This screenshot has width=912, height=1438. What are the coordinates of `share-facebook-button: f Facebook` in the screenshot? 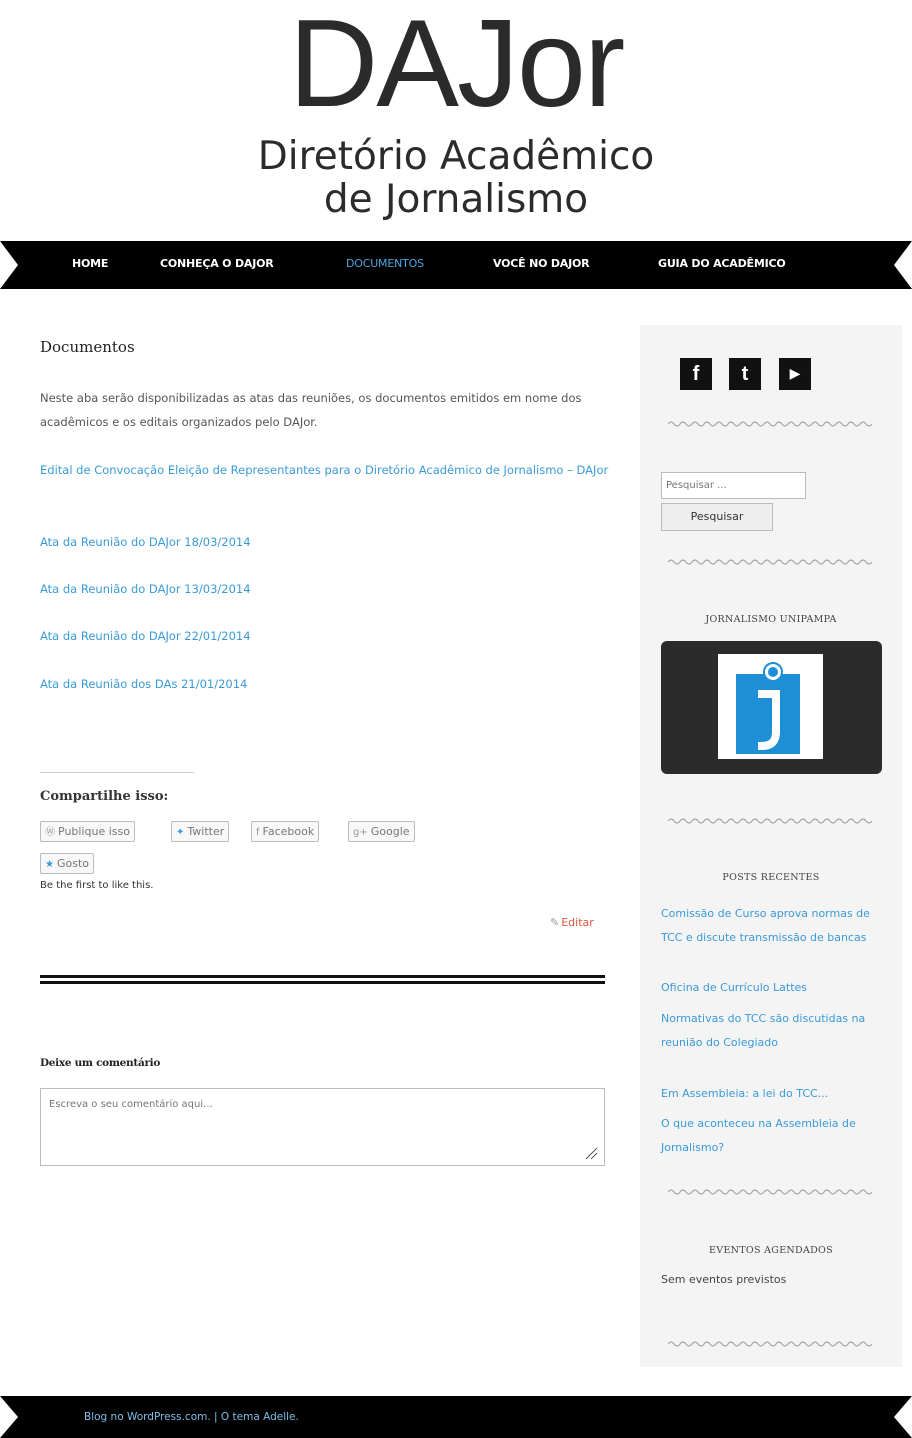 It's located at (285, 831).